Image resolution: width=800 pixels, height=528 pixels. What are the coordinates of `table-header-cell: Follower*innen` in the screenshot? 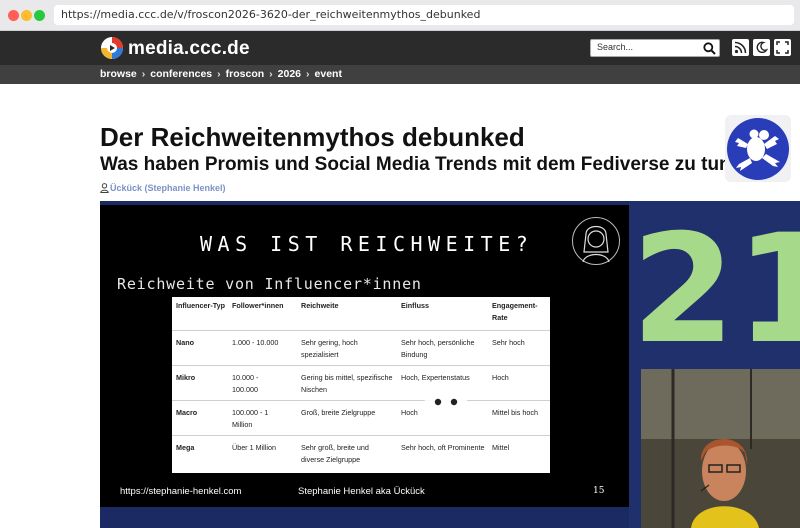 It's located at (258, 305).